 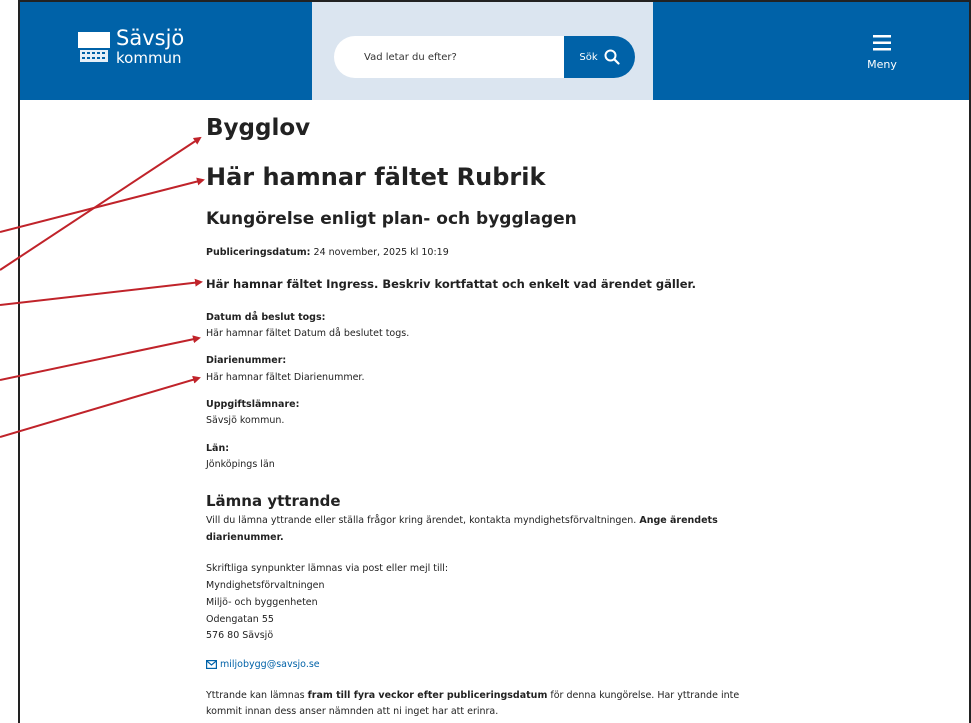 What do you see at coordinates (678, 520) in the screenshot?
I see `statement-instructions-bold: Ange ärendets` at bounding box center [678, 520].